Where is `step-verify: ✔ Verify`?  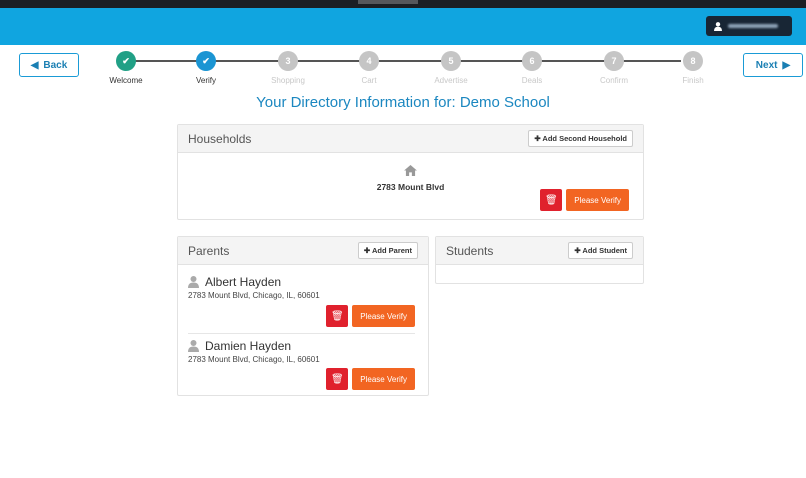 step-verify: ✔ Verify is located at coordinates (206, 68).